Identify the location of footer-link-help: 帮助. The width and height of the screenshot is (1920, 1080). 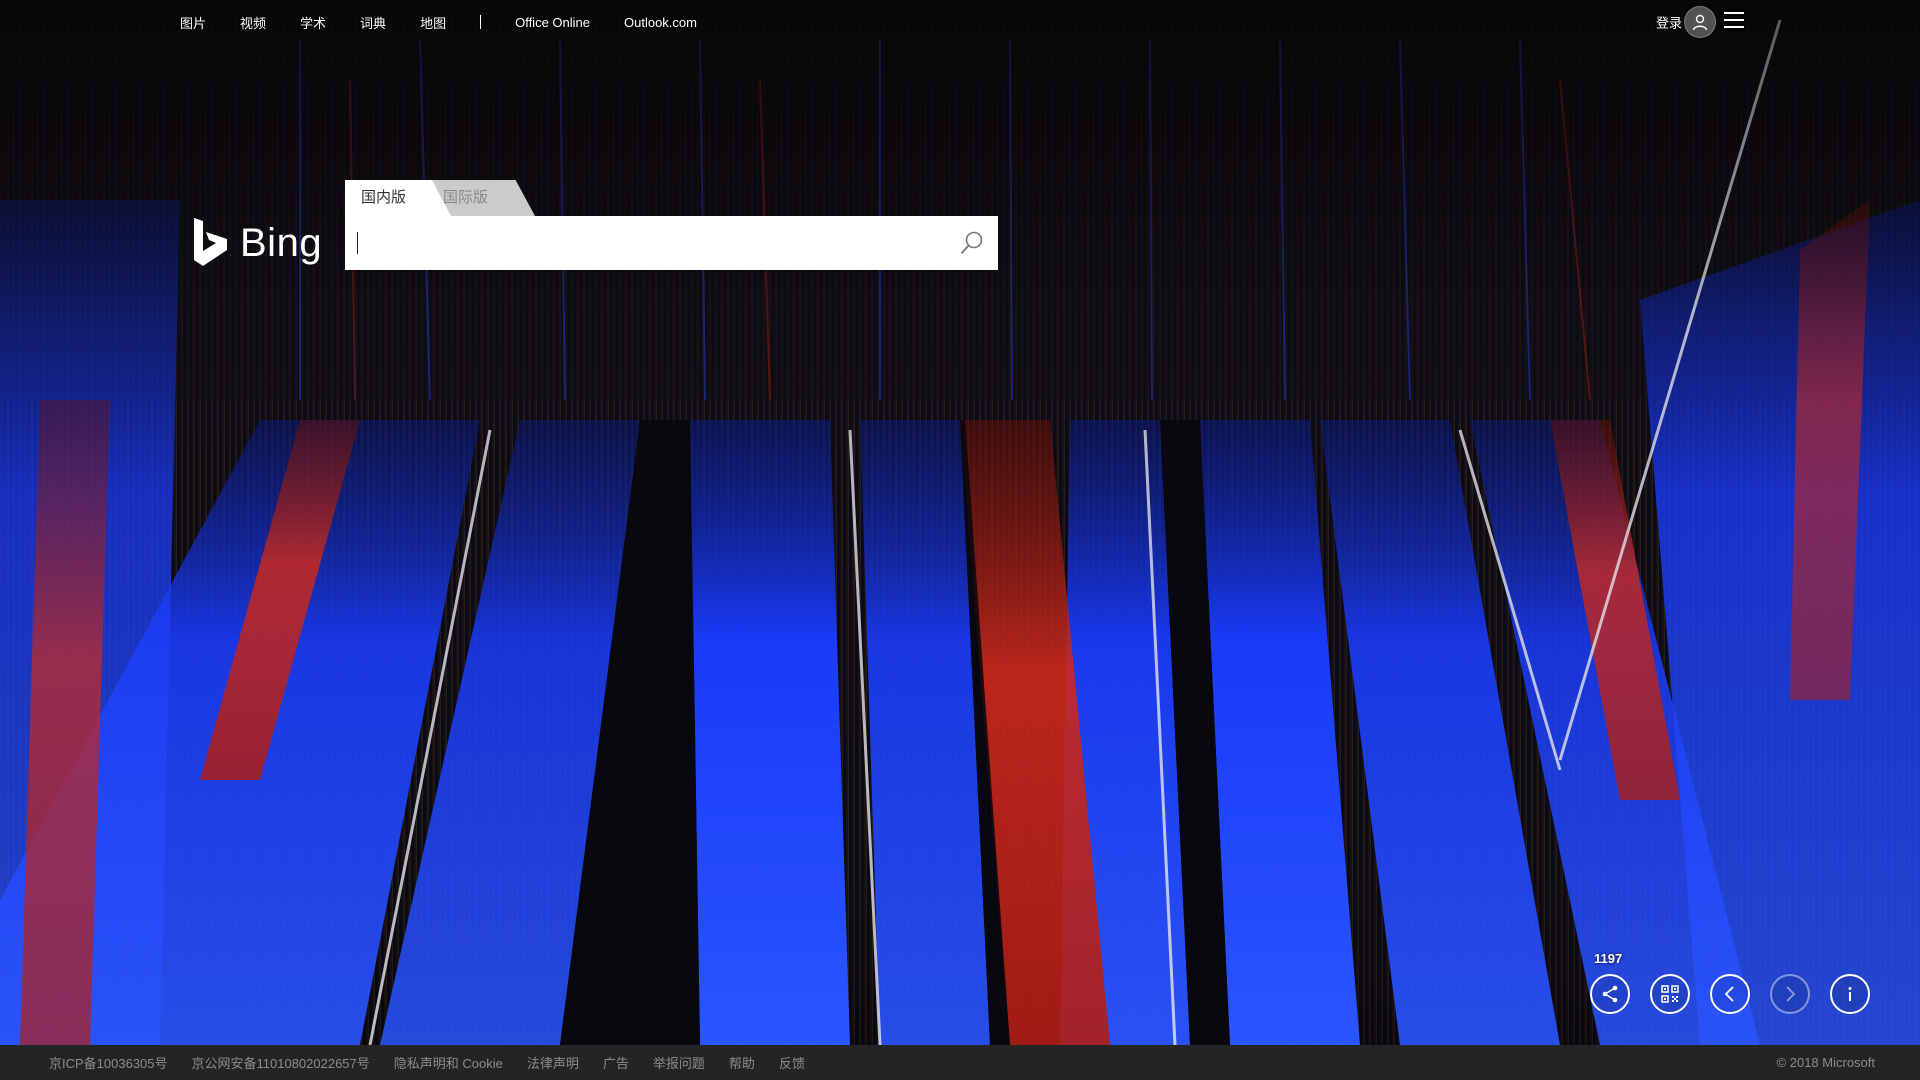
(742, 1062).